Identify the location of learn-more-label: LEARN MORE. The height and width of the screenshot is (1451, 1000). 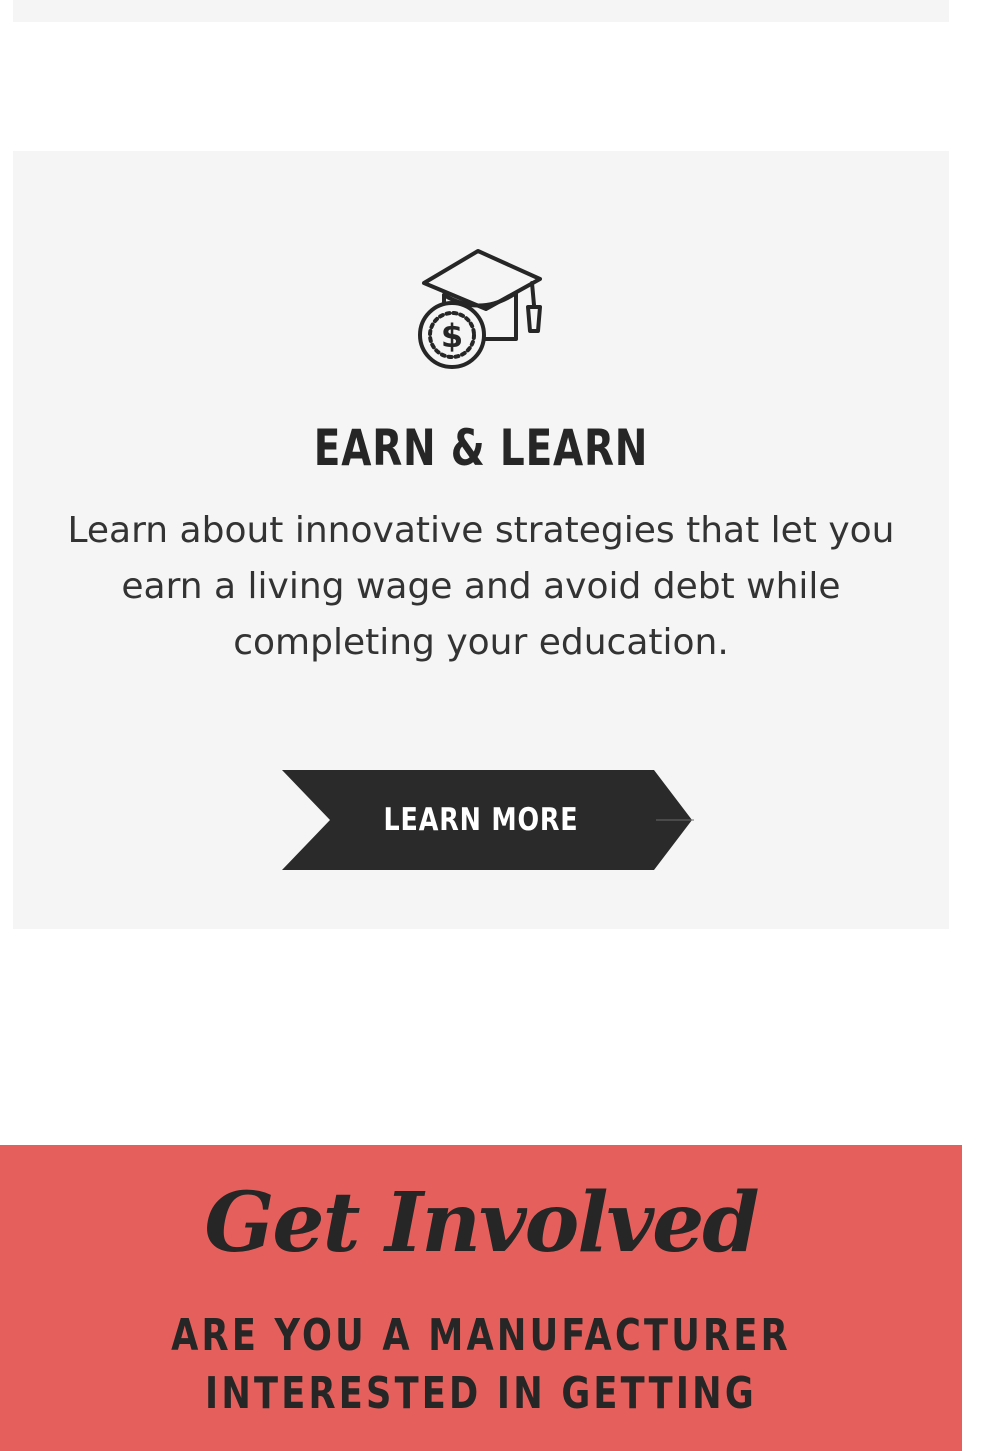
(481, 820).